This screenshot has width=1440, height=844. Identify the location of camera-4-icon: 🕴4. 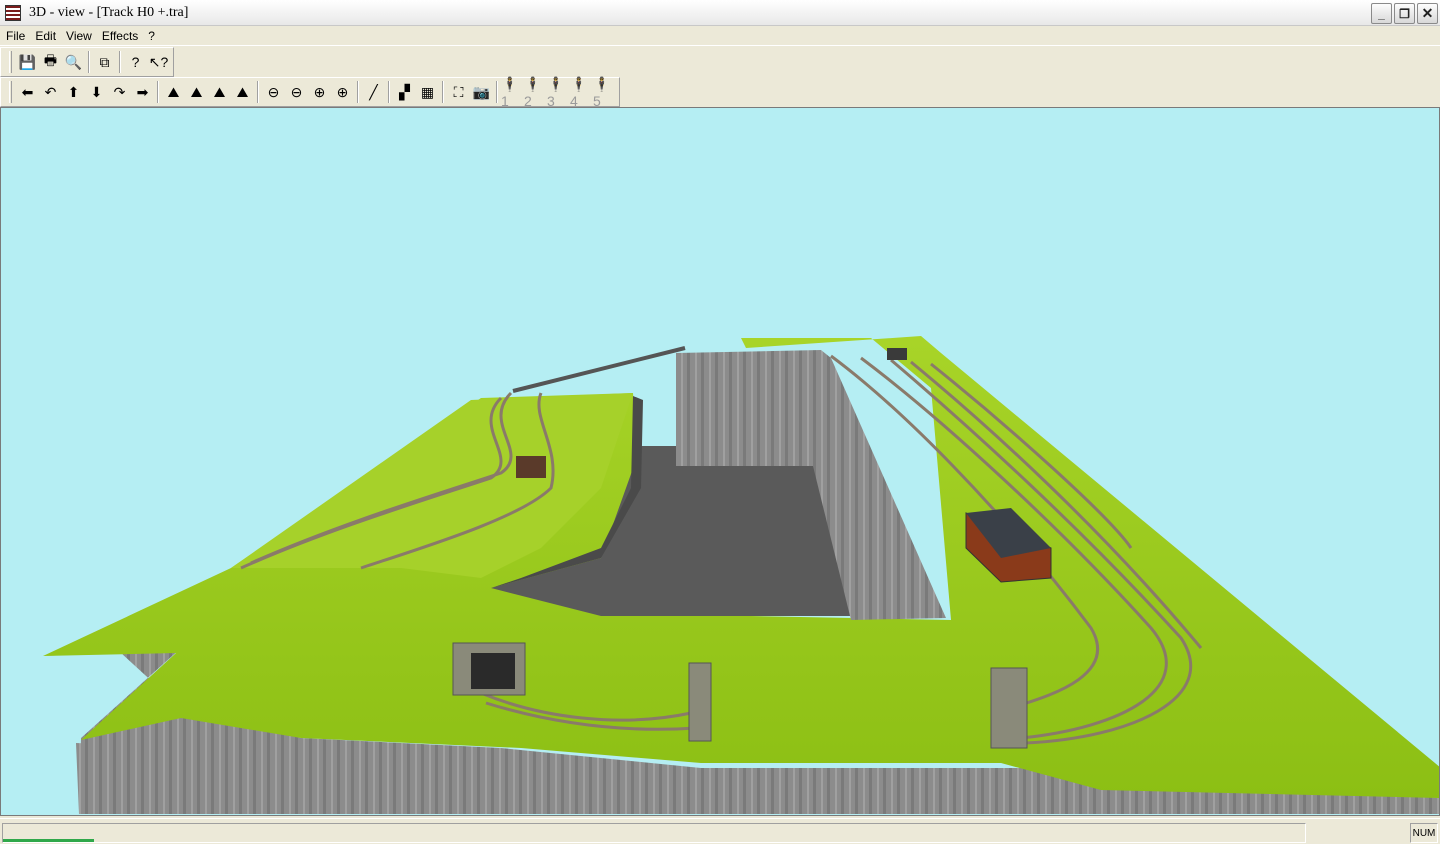
(579, 92).